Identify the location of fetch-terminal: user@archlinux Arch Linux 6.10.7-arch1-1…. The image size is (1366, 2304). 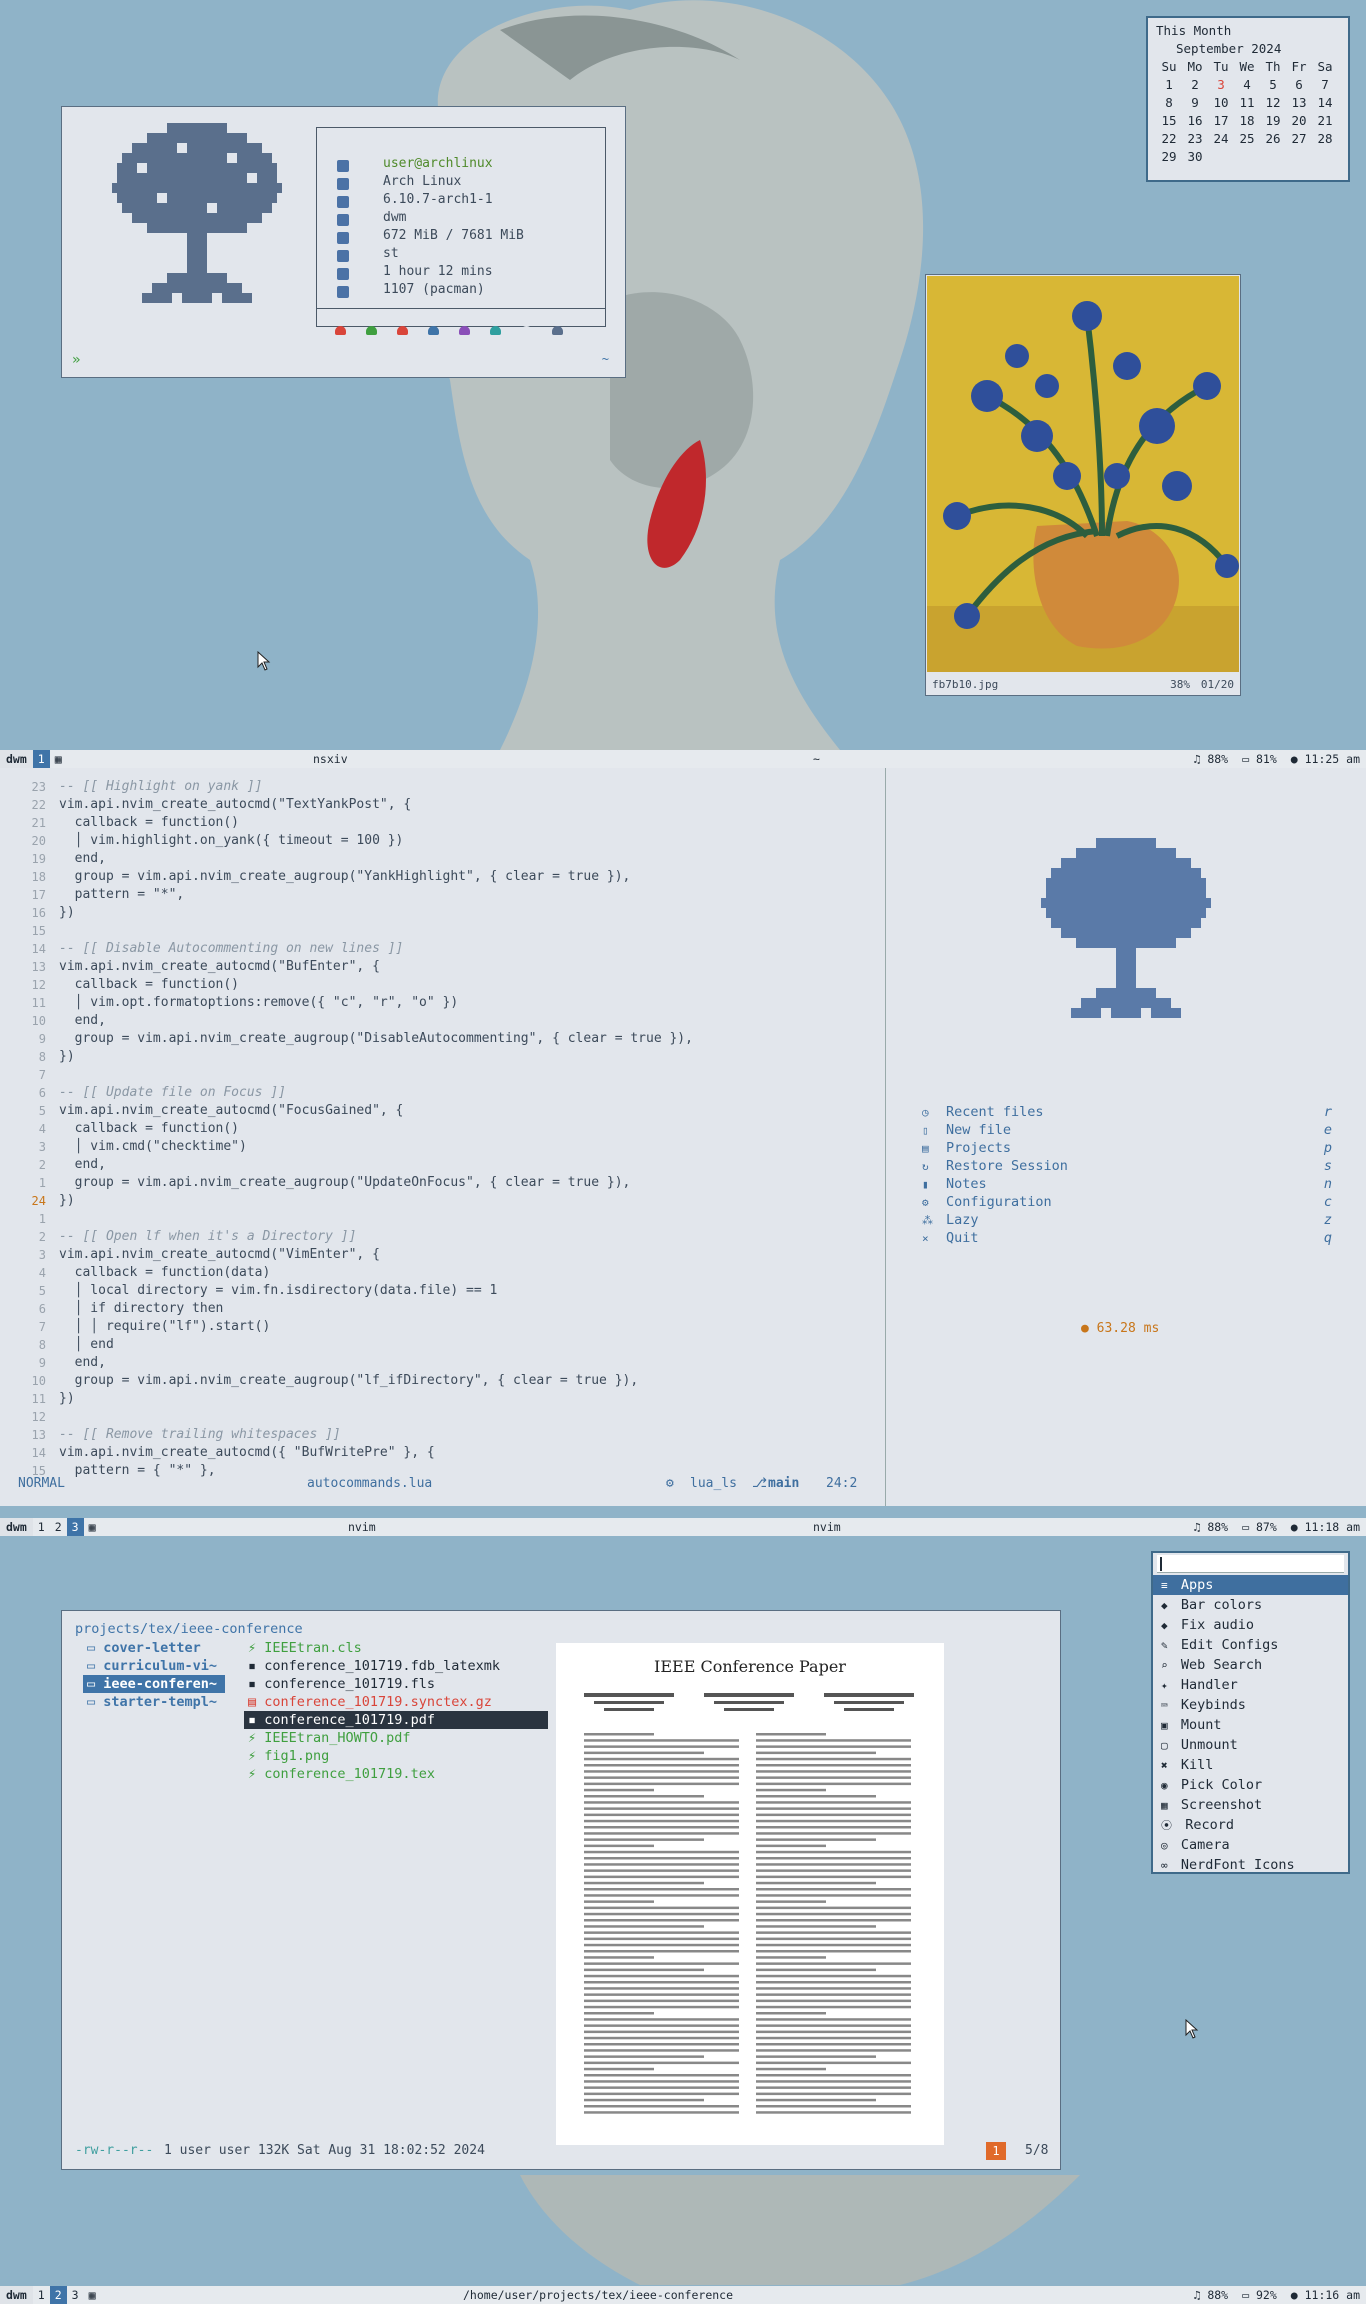
(343, 242).